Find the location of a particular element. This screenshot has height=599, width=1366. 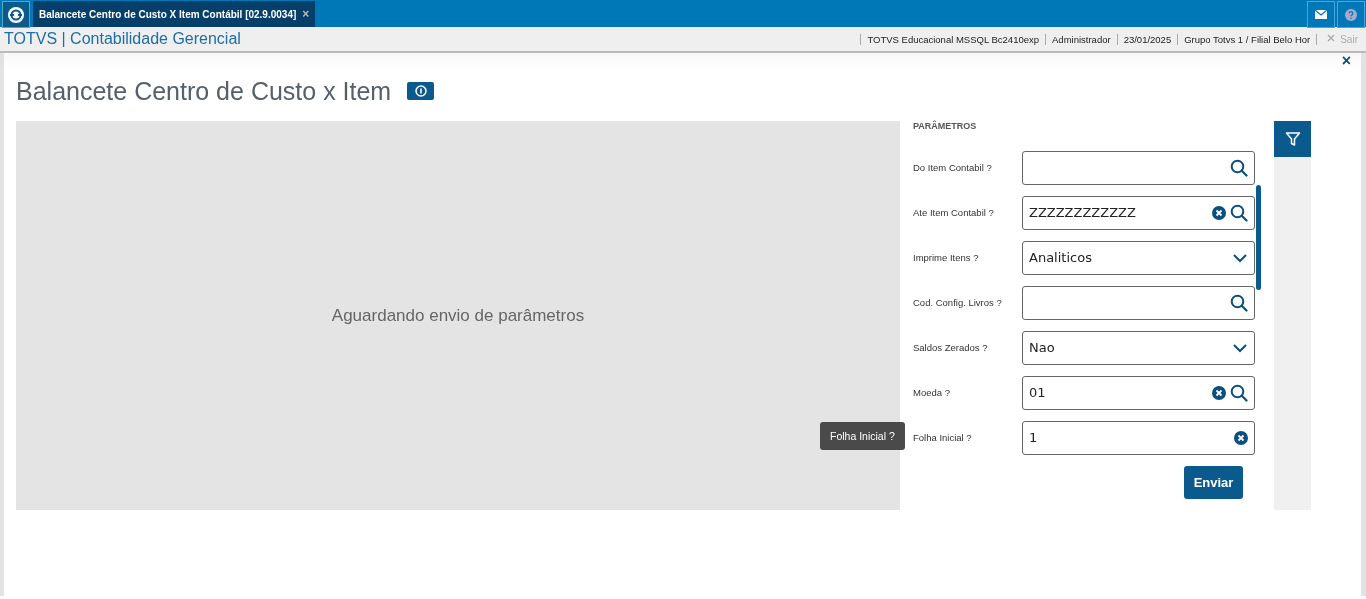

select-field: Analiticos is located at coordinates (1138, 257).